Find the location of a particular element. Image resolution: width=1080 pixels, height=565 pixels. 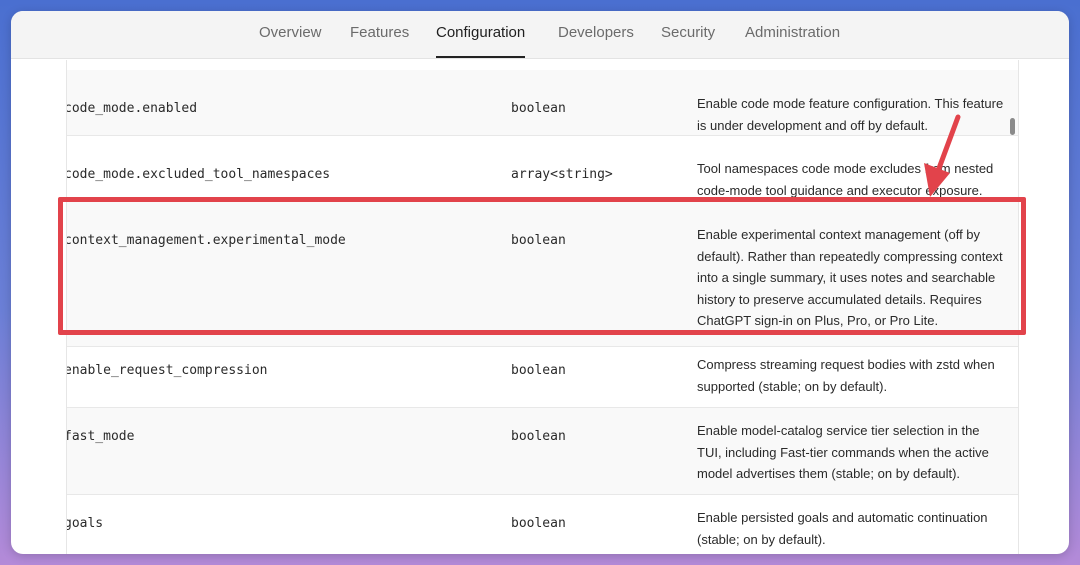

config-key: fast_mode is located at coordinates (100, 436).